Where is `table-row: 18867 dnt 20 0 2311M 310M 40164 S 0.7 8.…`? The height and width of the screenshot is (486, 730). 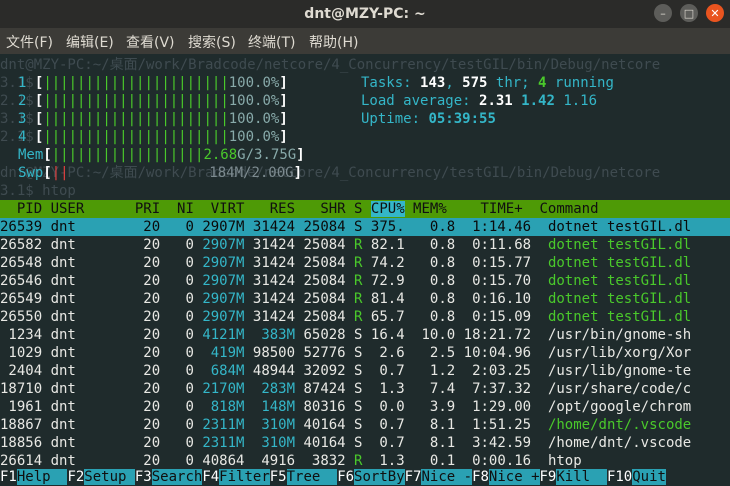
table-row: 18867 dnt 20 0 2311M 310M 40164 S 0.7 8.… is located at coordinates (365, 425).